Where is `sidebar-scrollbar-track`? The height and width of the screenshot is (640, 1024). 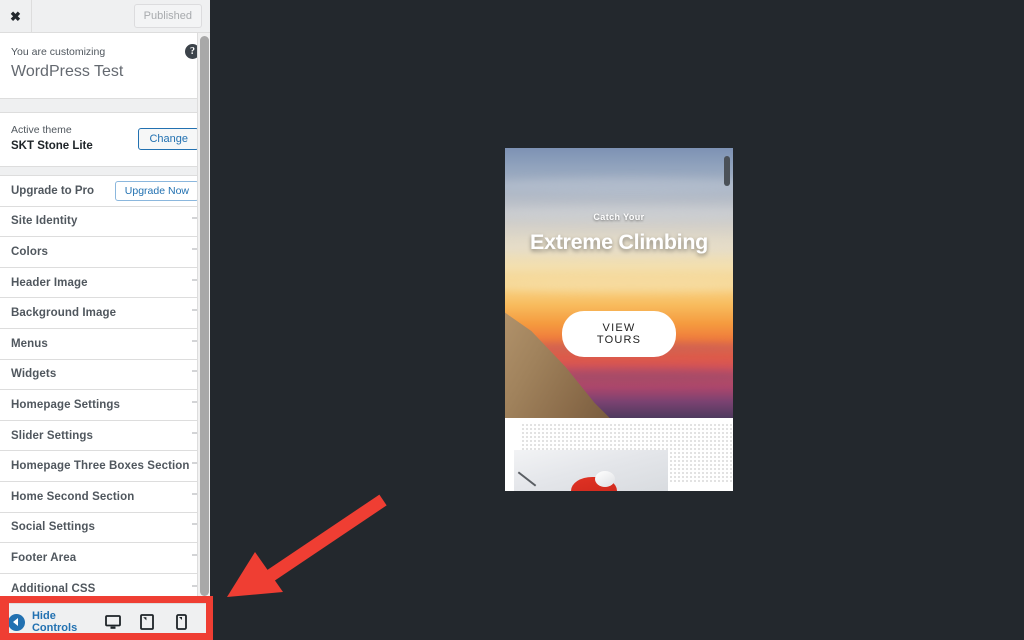
sidebar-scrollbar-track is located at coordinates (203, 318).